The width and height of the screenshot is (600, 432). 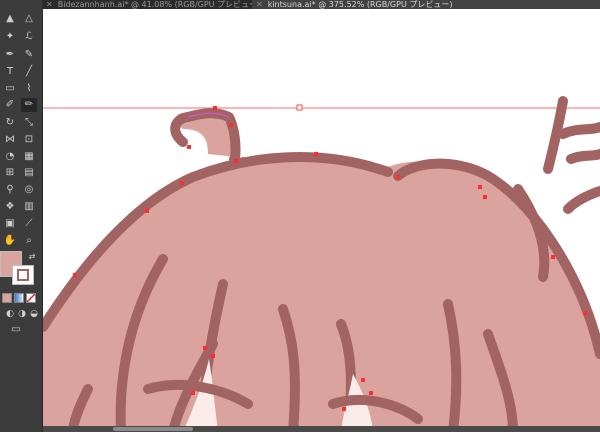 I want to click on slice-tool-icon: ⟋, so click(x=29, y=224).